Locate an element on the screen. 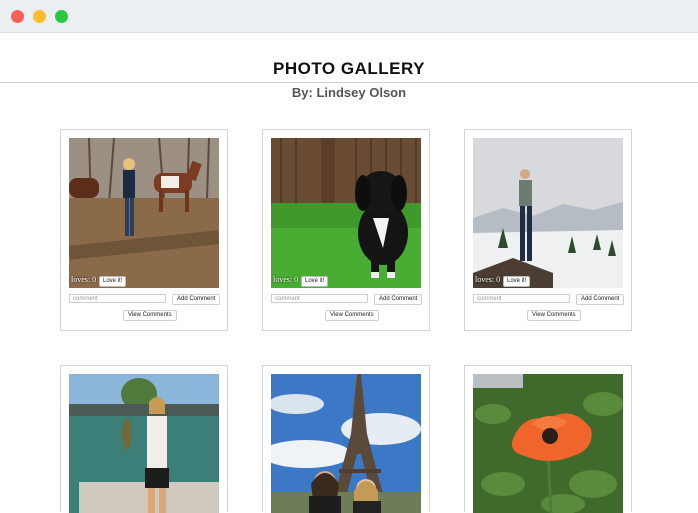  title-divider is located at coordinates (349, 82).